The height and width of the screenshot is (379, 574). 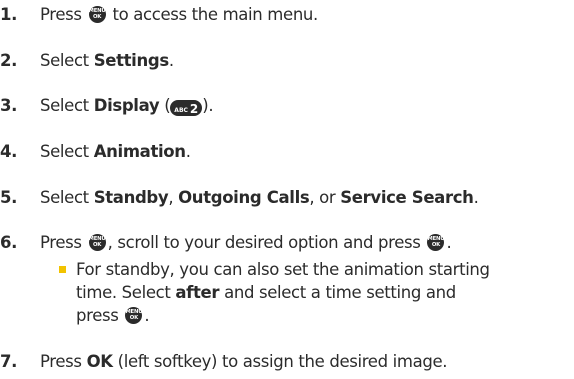 What do you see at coordinates (9, 242) in the screenshot?
I see `step-number: 6.` at bounding box center [9, 242].